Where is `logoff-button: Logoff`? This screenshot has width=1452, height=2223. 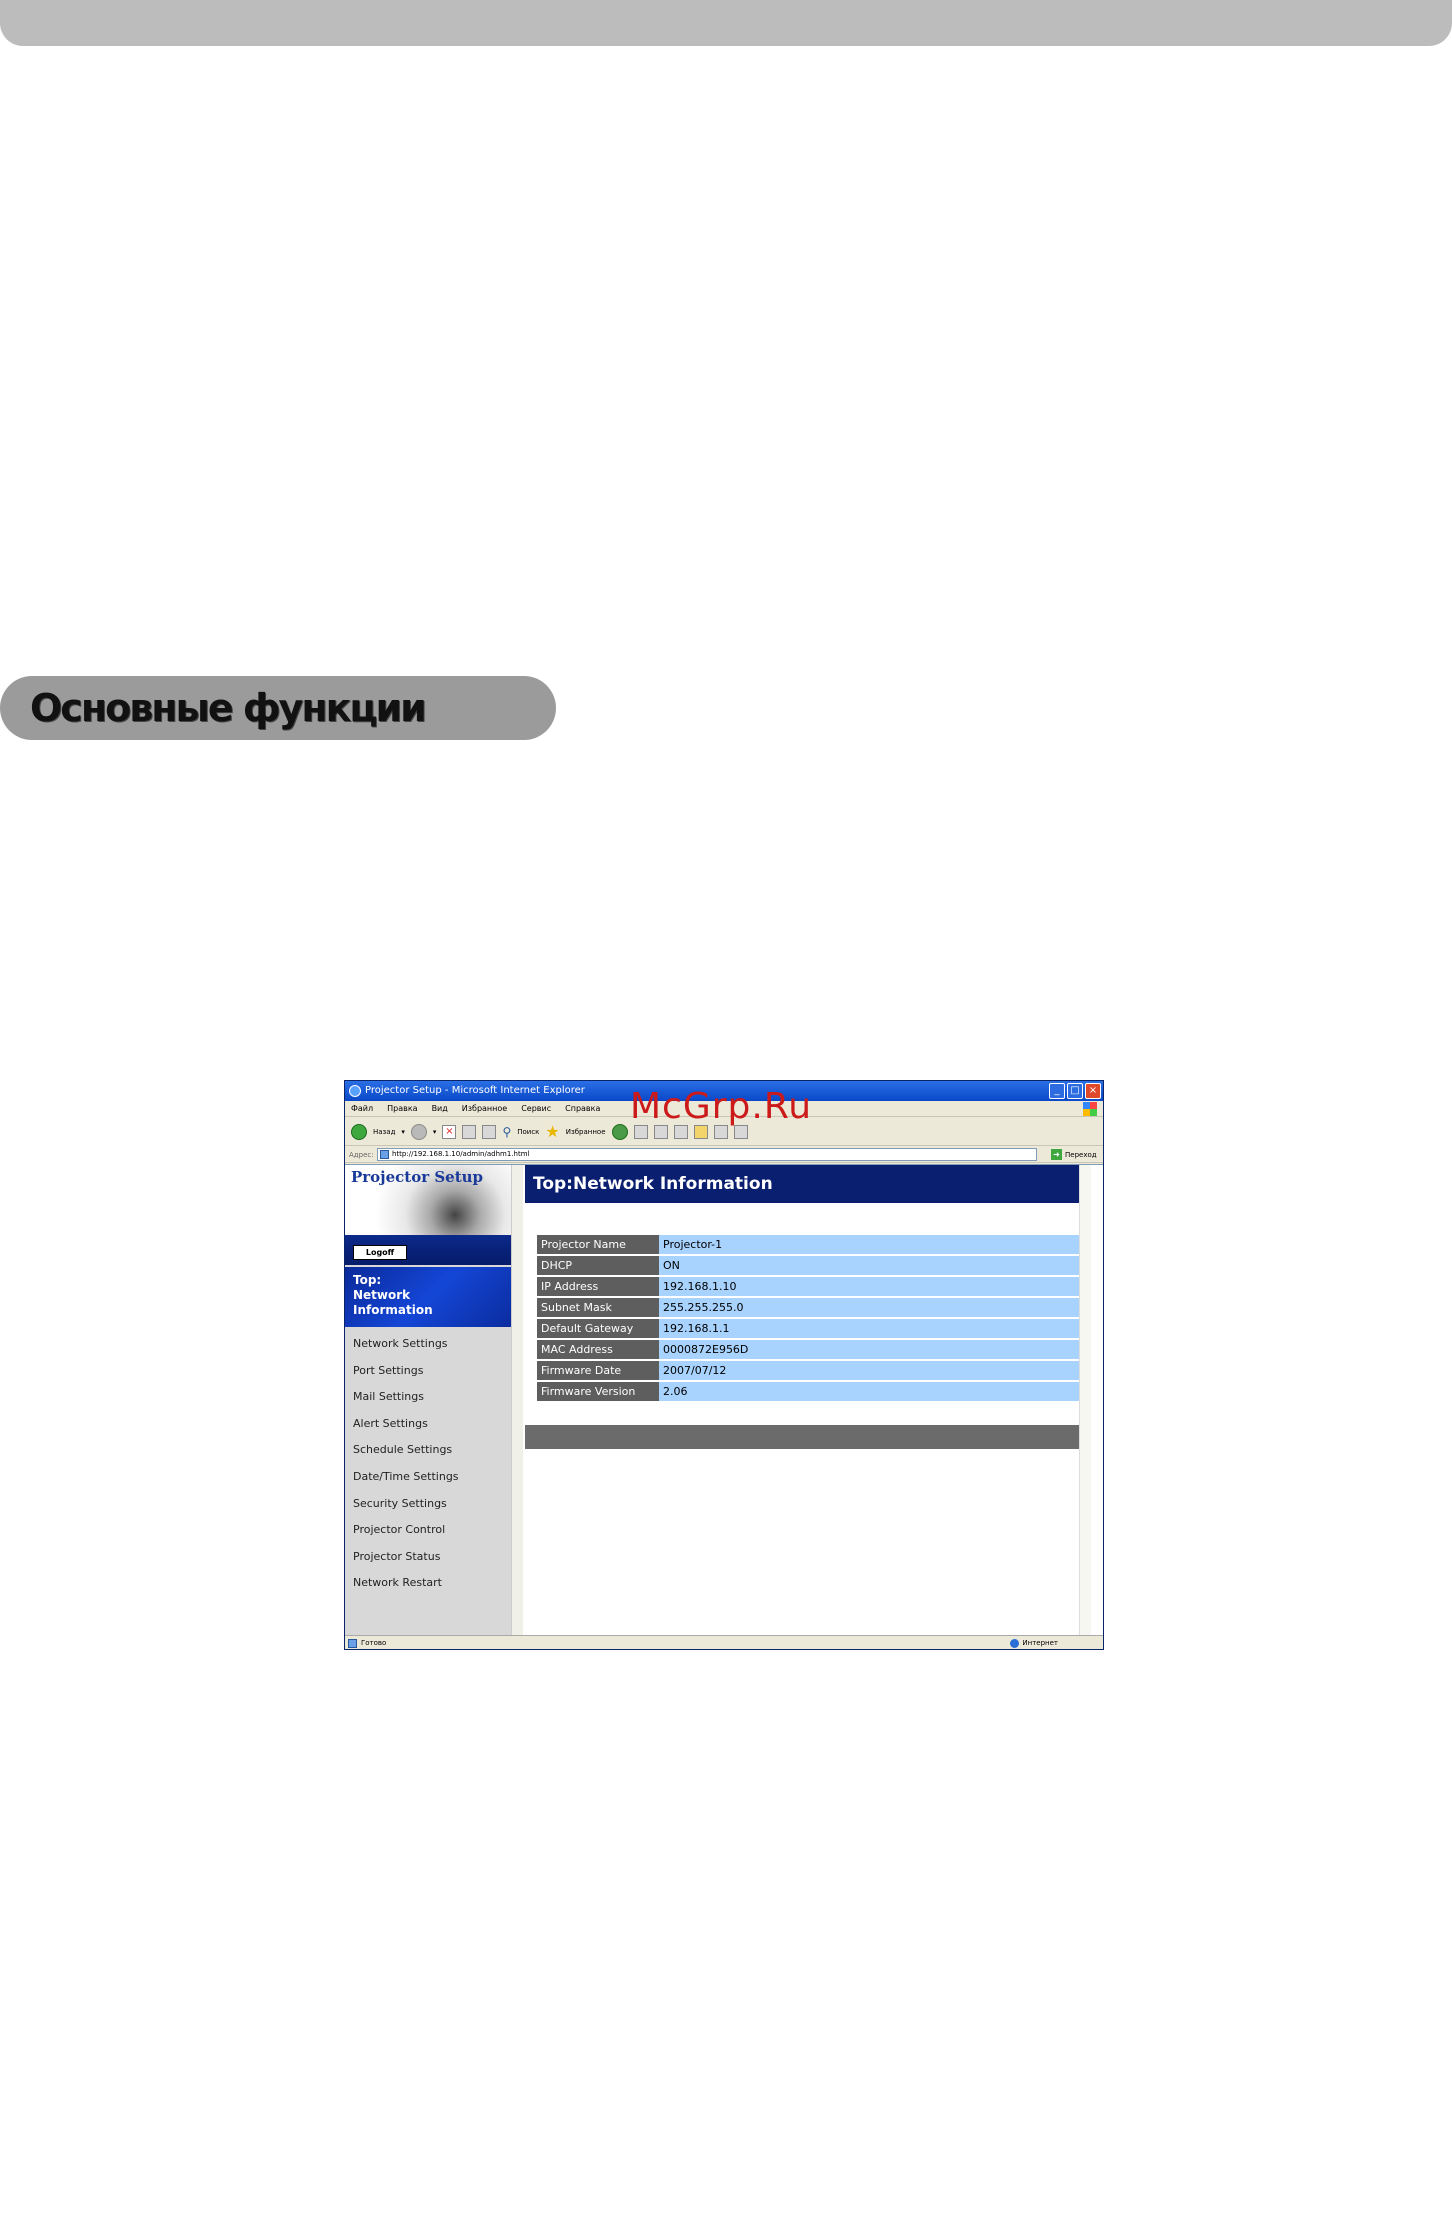
logoff-button: Logoff is located at coordinates (380, 1252).